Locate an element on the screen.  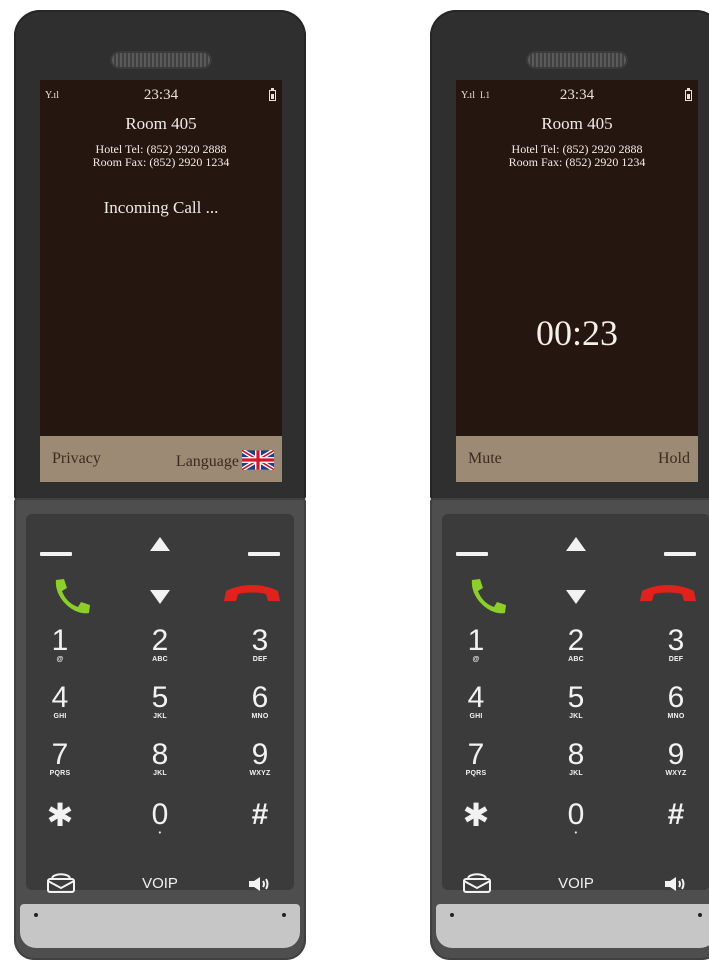
soft-key-bar: Privacy Language is located at coordinates (161, 459).